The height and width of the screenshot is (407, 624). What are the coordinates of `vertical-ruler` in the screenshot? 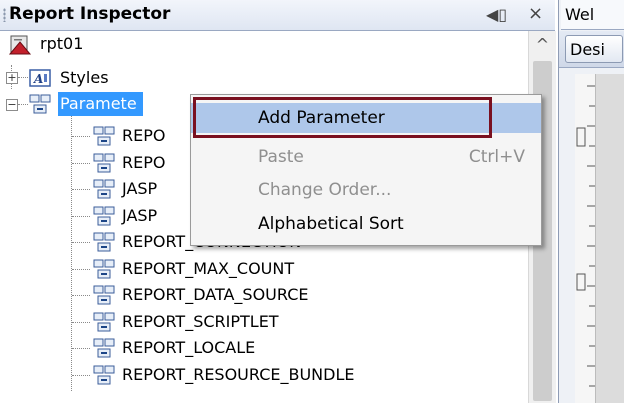 It's located at (585, 238).